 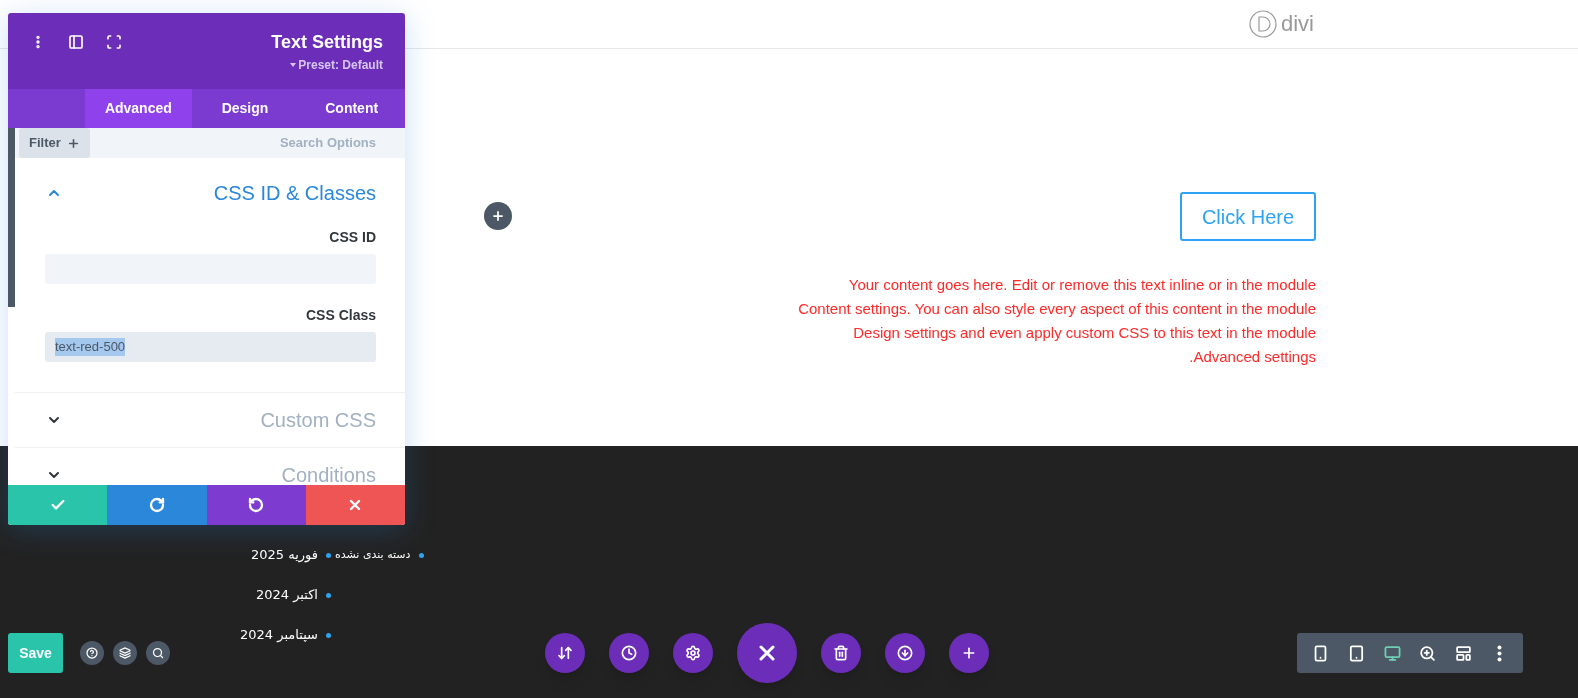 What do you see at coordinates (352, 237) in the screenshot?
I see `field-label: CSS ID` at bounding box center [352, 237].